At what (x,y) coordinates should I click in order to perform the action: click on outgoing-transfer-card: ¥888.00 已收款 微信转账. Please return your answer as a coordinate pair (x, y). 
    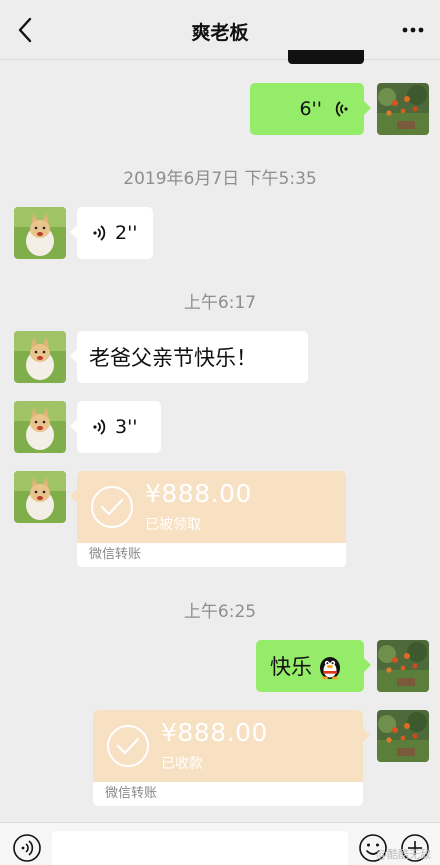
    Looking at the image, I should click on (231, 758).